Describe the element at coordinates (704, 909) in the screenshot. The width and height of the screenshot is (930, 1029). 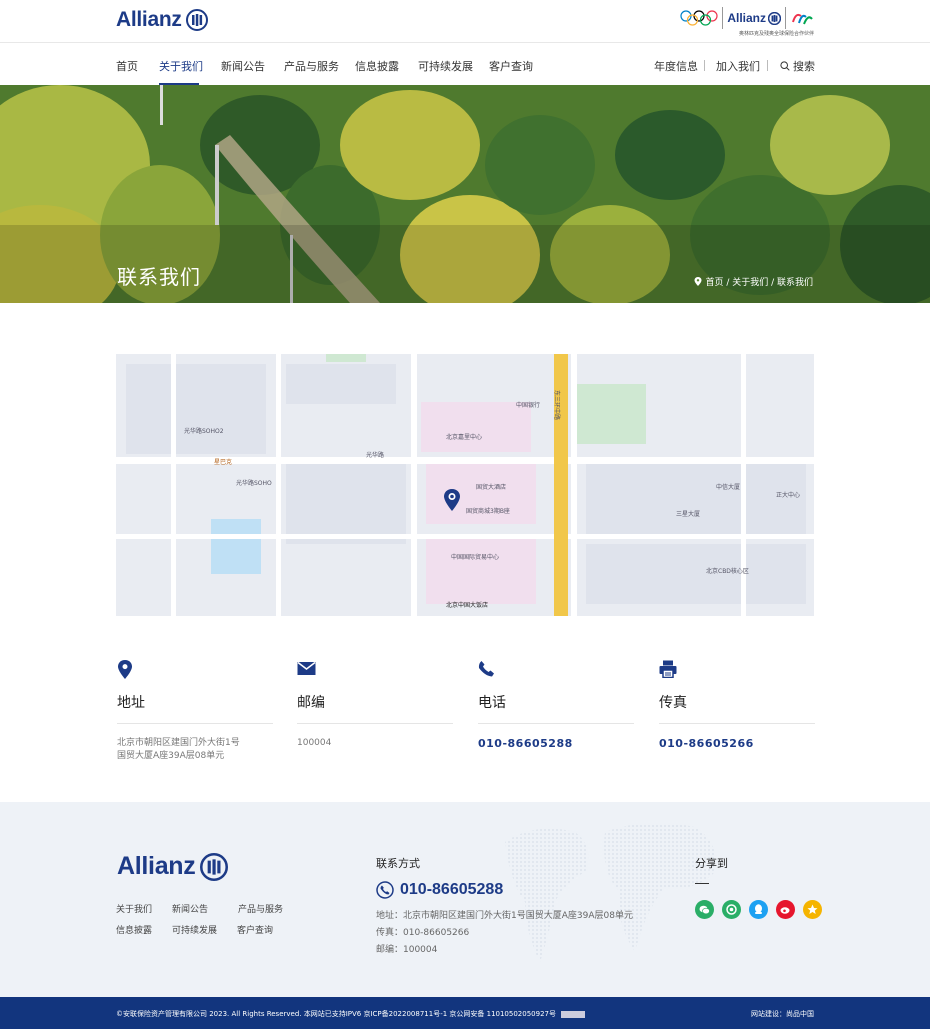
I see `wechat-icon` at that location.